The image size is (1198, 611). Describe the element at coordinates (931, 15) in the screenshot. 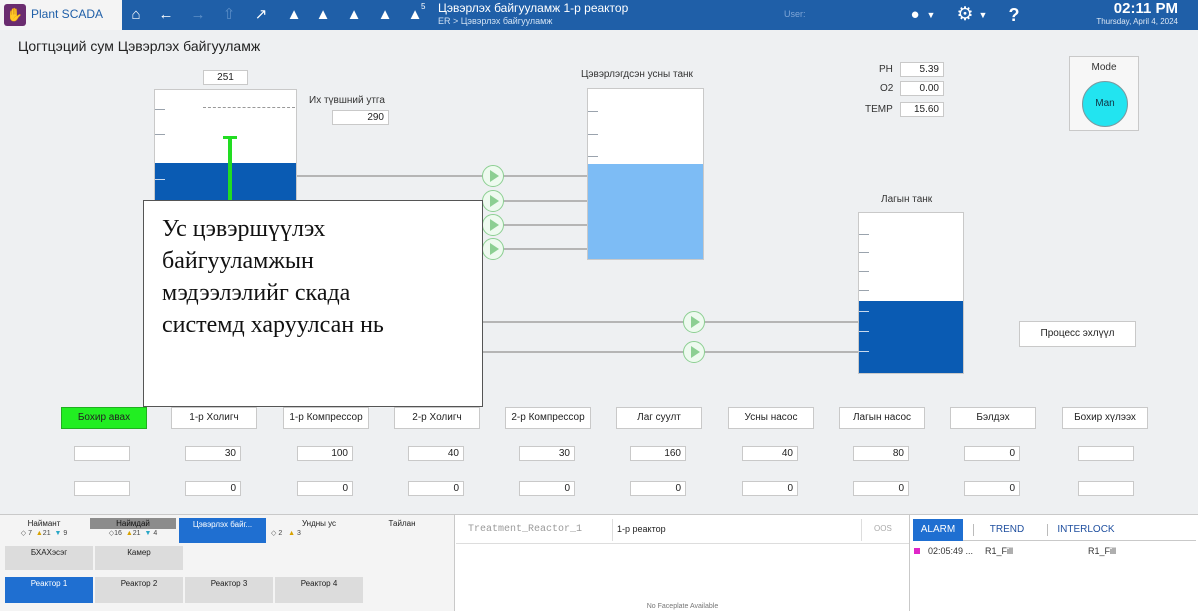

I see `user-dropdown-chevron-icon: ▼` at that location.